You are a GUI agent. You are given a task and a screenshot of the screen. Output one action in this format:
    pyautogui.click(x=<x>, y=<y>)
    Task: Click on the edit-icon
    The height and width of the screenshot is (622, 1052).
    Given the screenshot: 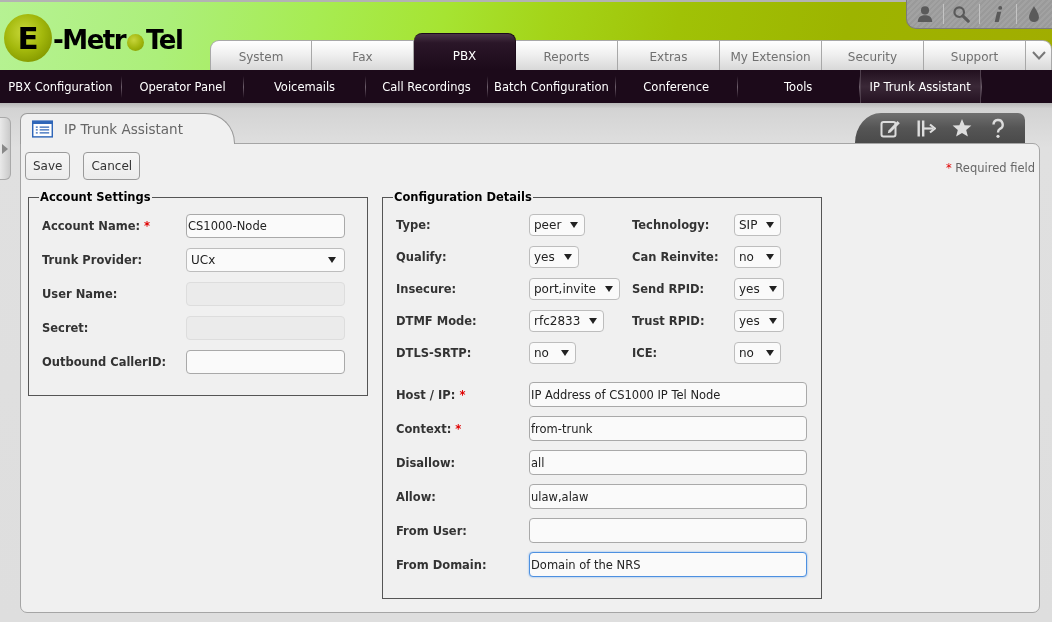 What is the action you would take?
    pyautogui.click(x=890, y=128)
    